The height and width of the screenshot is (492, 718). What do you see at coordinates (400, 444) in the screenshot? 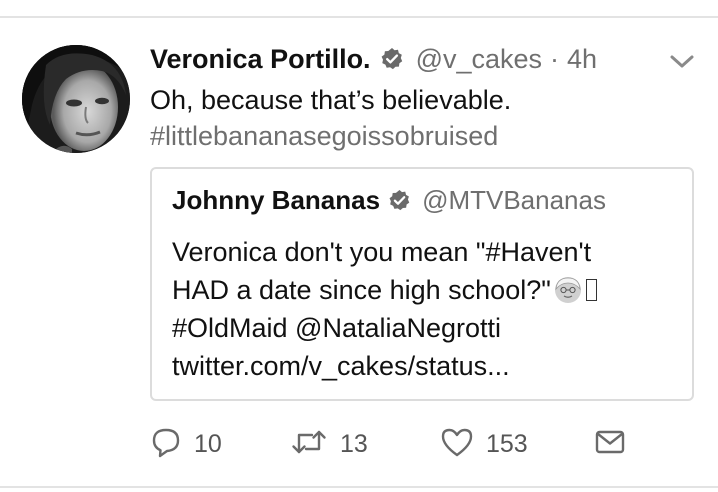
I see `action-bar: 10 13 153` at bounding box center [400, 444].